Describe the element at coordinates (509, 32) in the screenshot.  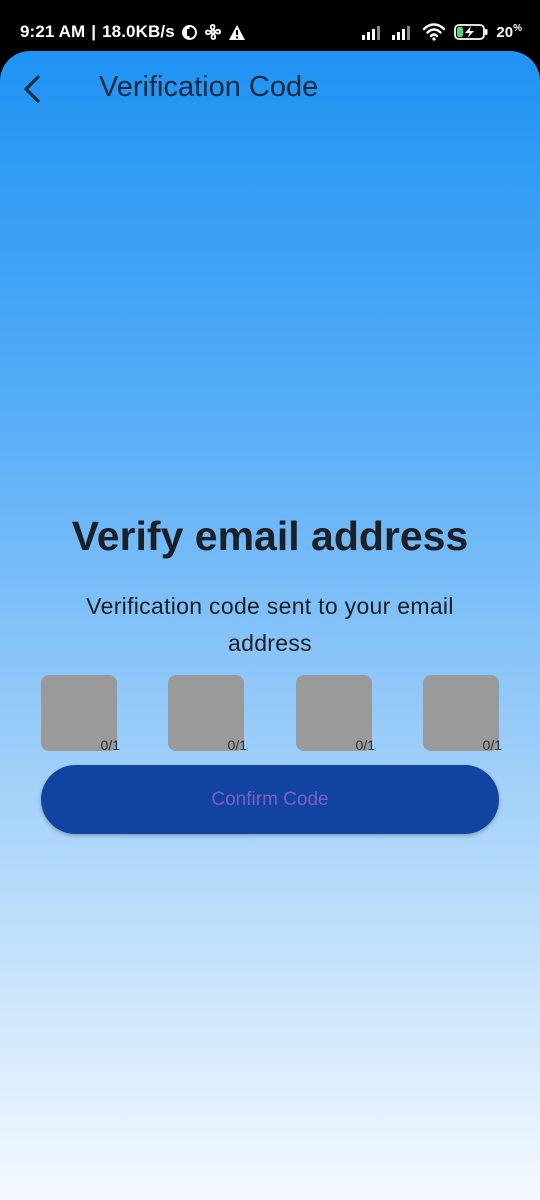
I see `battery-percent: 20%` at that location.